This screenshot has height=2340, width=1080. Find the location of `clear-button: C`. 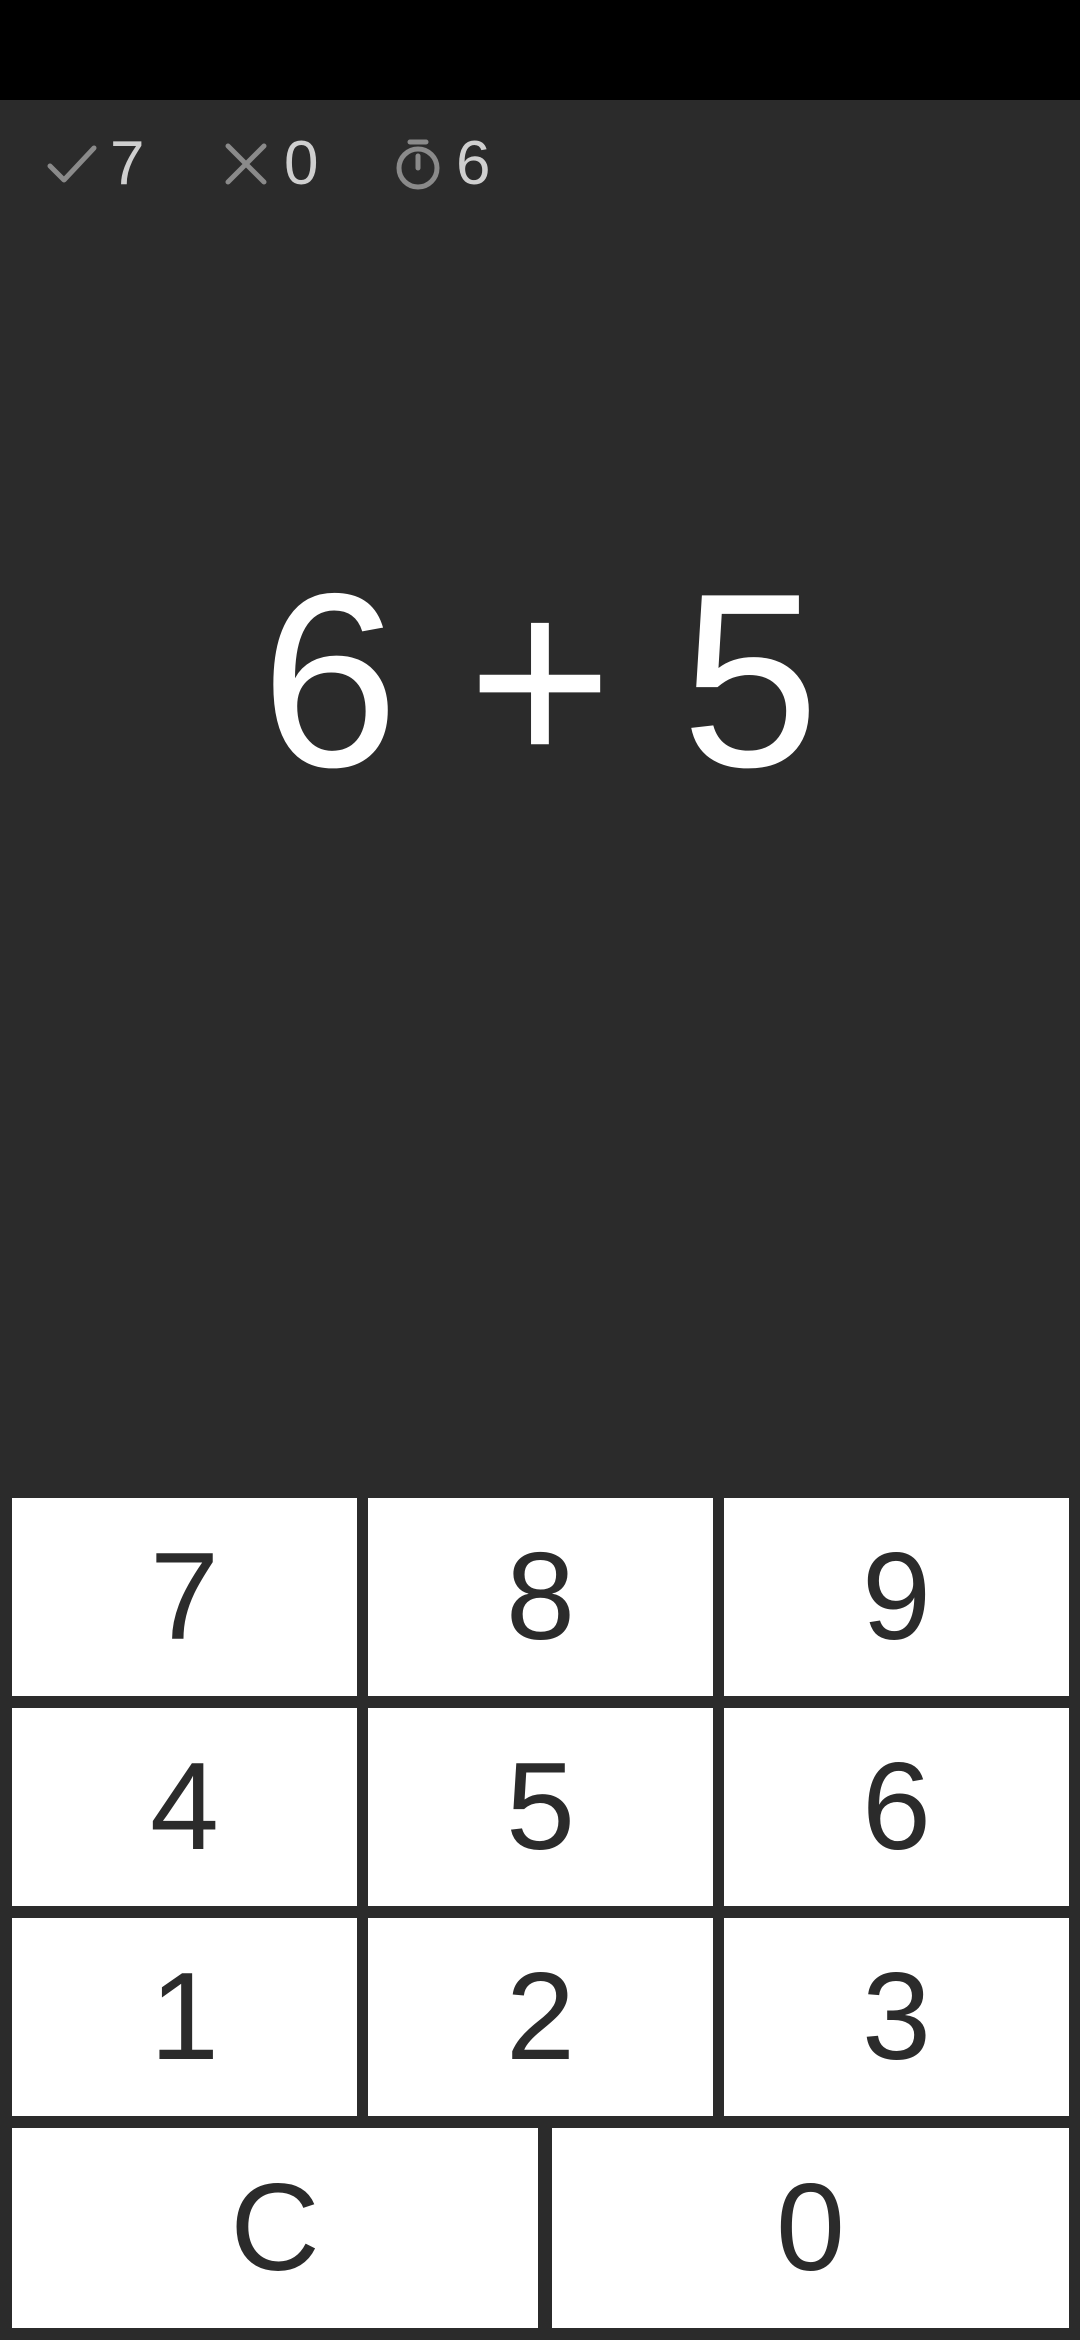

clear-button: C is located at coordinates (275, 2228).